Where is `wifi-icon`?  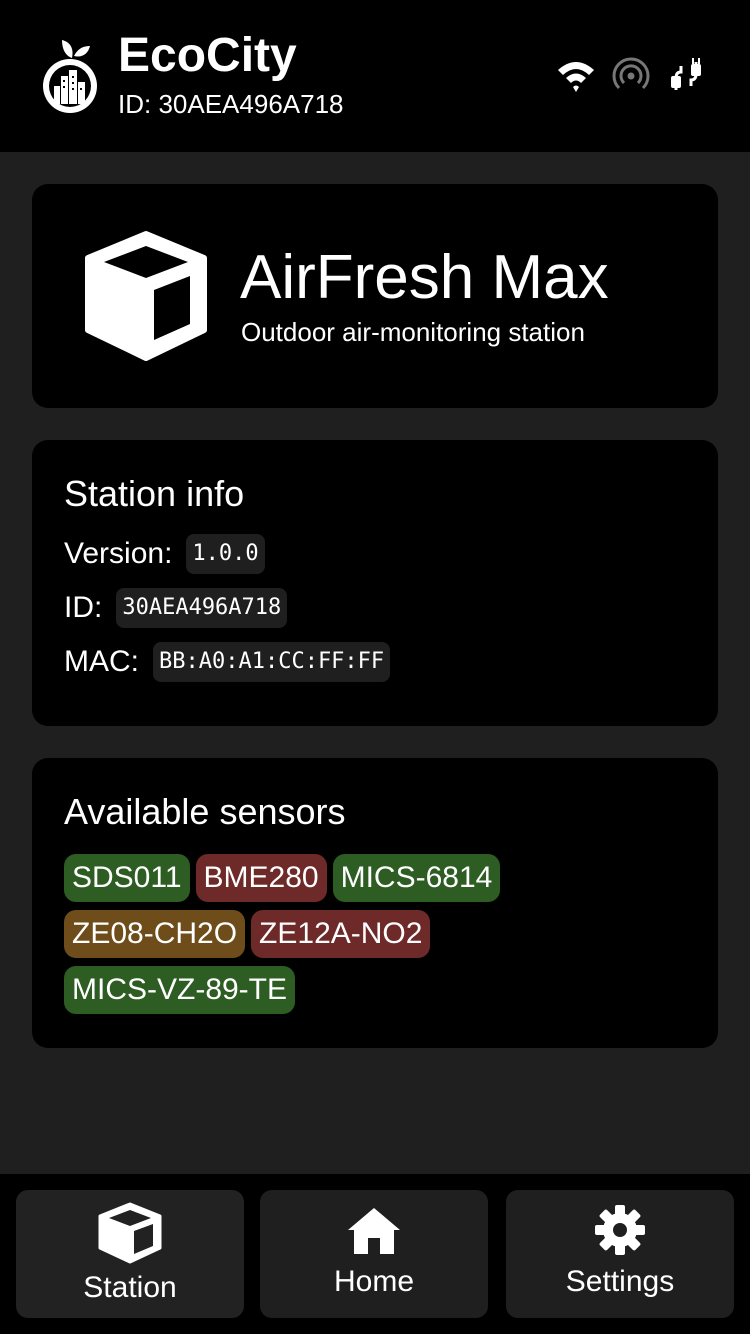
wifi-icon is located at coordinates (576, 76).